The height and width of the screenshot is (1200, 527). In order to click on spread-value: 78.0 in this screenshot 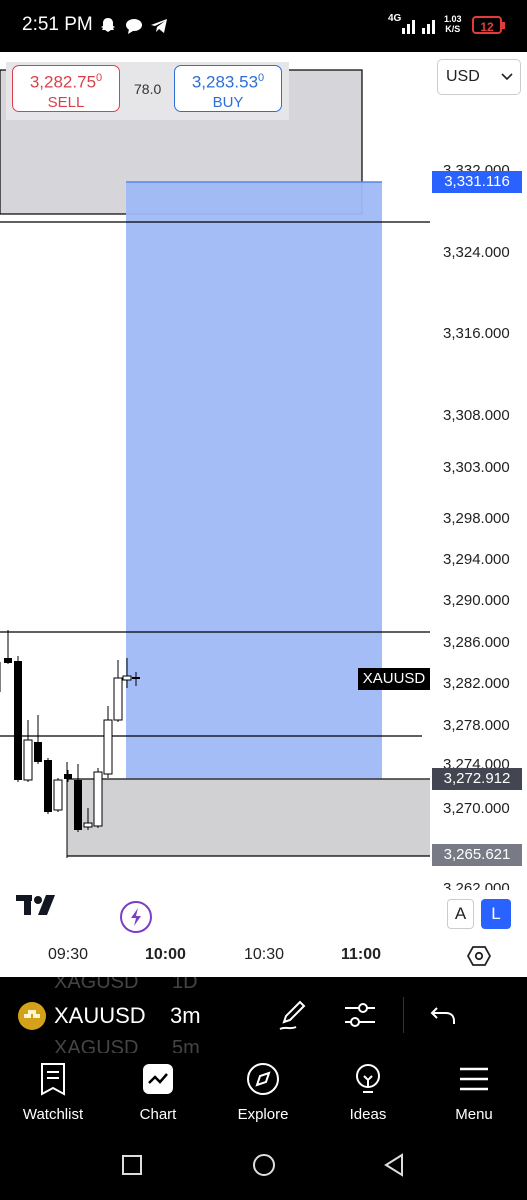, I will do `click(148, 89)`.